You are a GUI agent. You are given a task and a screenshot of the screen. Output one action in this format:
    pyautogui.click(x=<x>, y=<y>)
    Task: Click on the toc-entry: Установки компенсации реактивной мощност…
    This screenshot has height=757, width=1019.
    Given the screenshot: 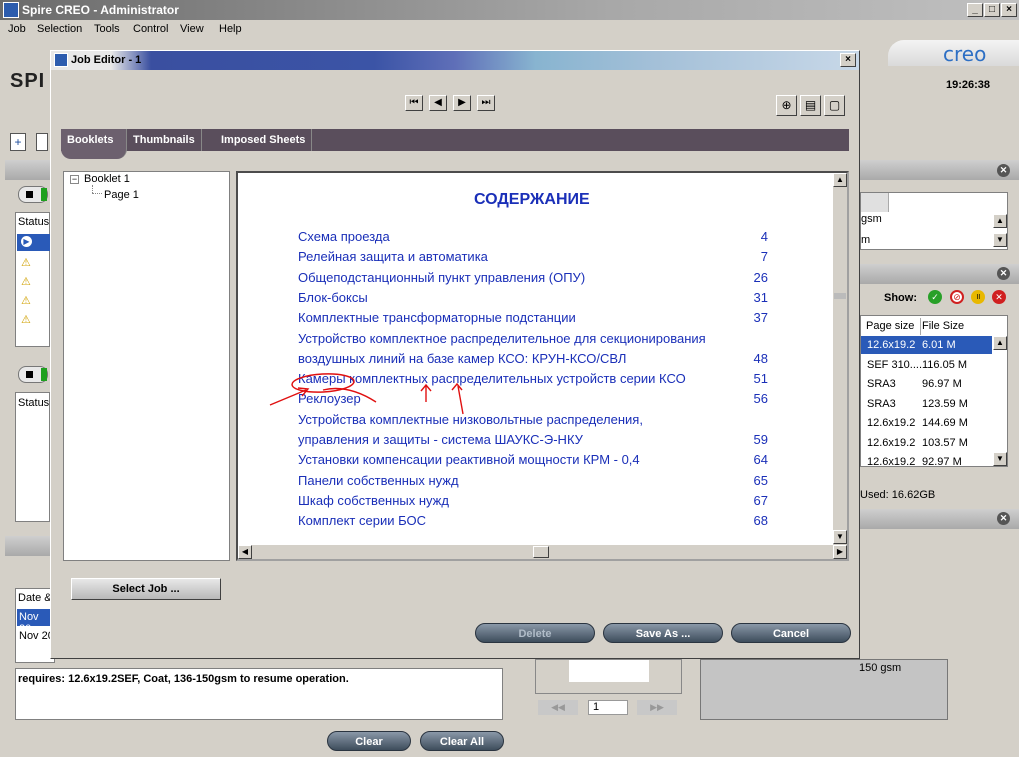 What is the action you would take?
    pyautogui.click(x=469, y=460)
    